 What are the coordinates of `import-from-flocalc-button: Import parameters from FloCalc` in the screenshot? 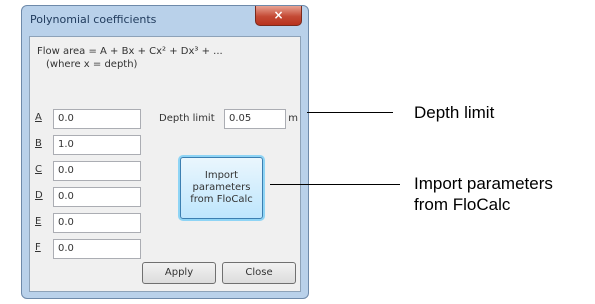 It's located at (221, 188).